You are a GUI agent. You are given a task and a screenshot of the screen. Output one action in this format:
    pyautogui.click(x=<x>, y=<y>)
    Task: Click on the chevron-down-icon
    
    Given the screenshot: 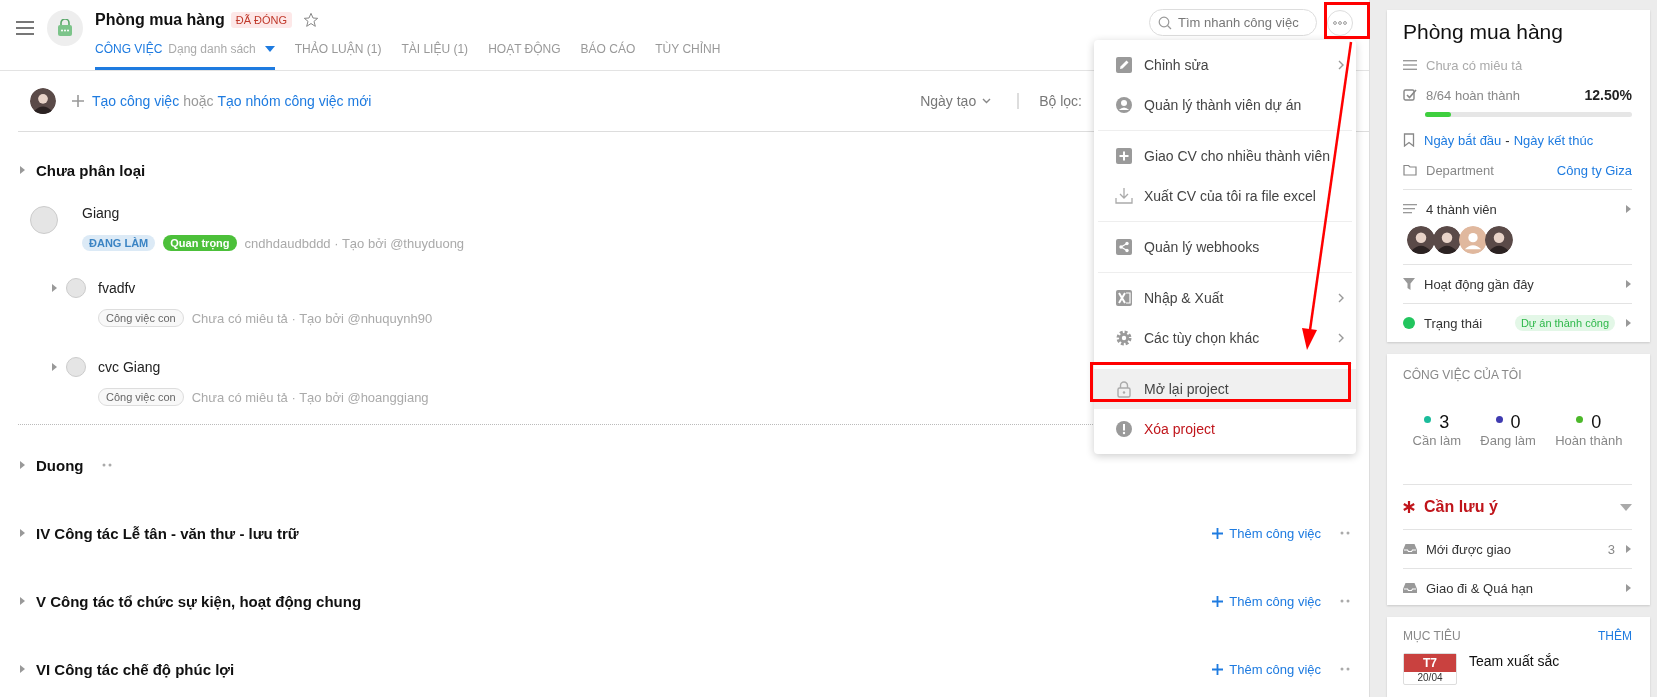 What is the action you would take?
    pyautogui.click(x=987, y=101)
    